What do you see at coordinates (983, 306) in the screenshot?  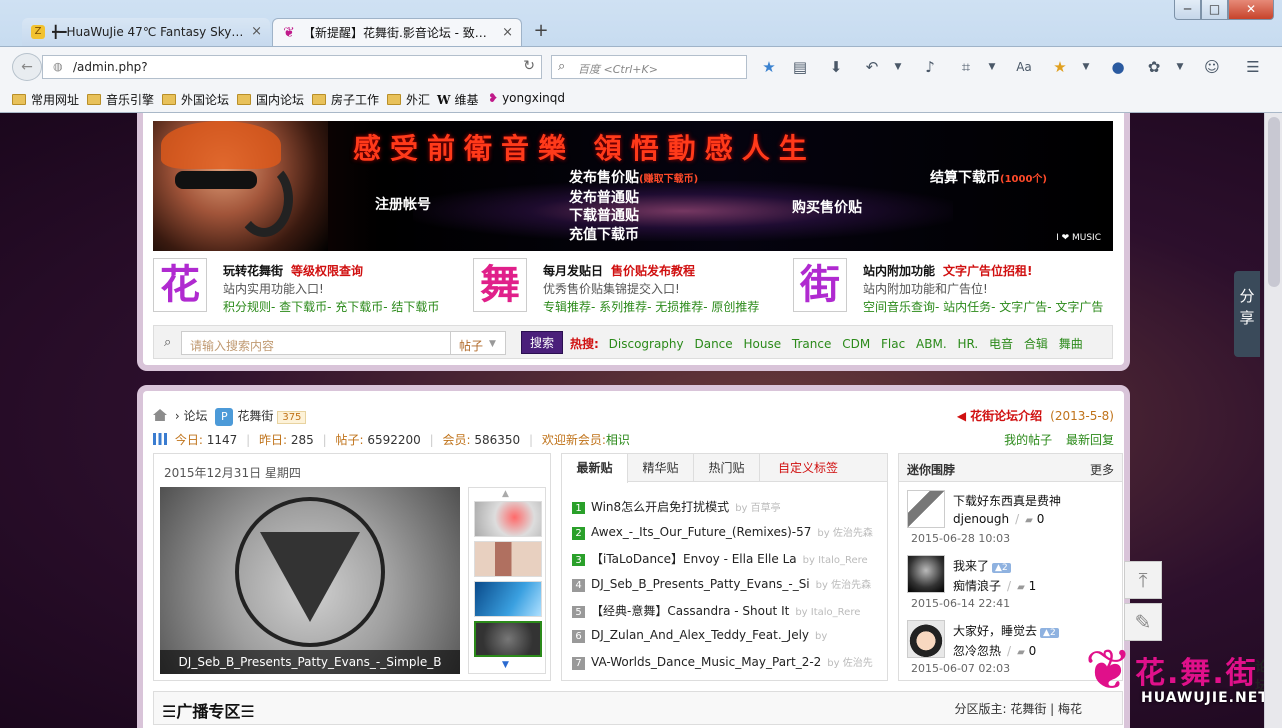 I see `promo-links: 空间音乐查询- 站内任务- 文字广告- 文字广告` at bounding box center [983, 306].